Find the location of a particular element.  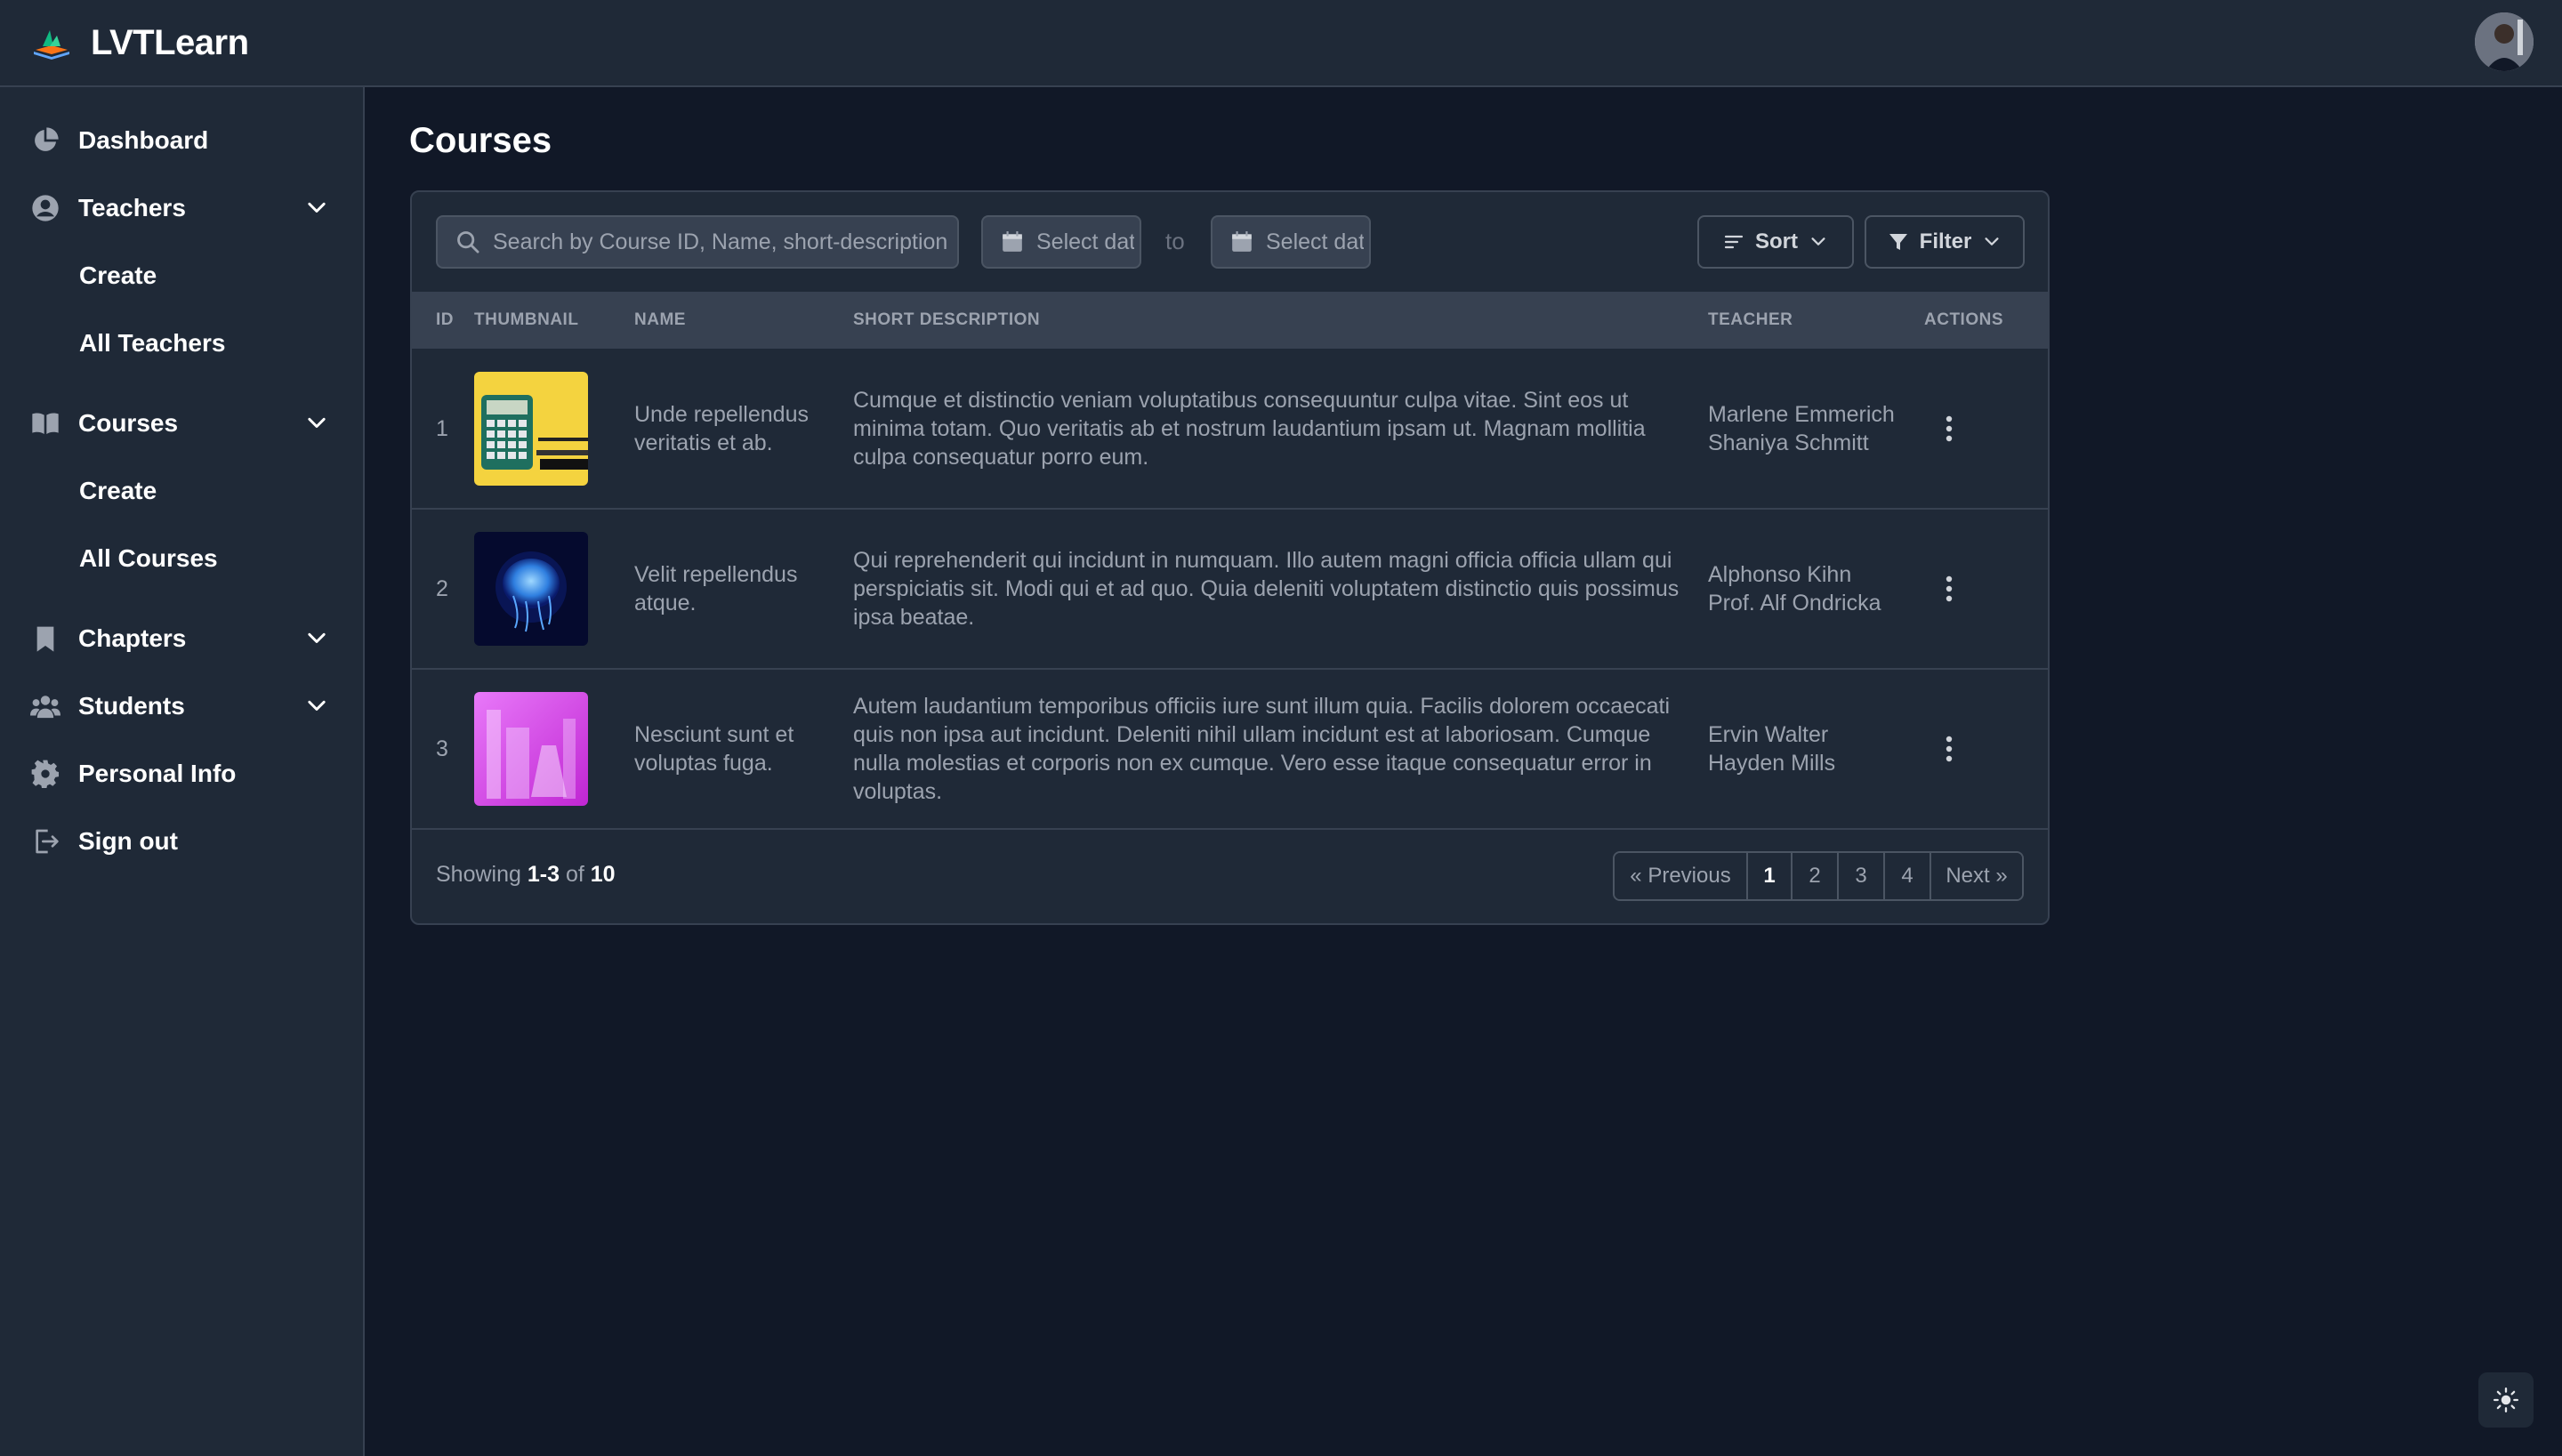

teacher-cell: Marlene Emmerich Shaniya Schmitt is located at coordinates (1816, 429).